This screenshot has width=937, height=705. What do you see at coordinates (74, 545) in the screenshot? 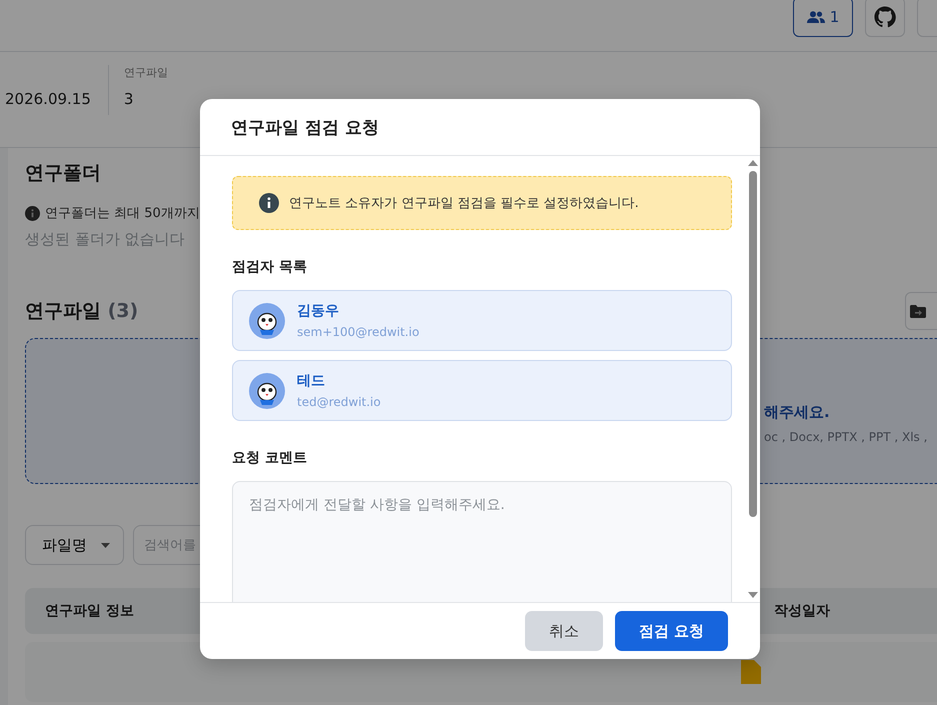
I see `field-select: 파일명` at bounding box center [74, 545].